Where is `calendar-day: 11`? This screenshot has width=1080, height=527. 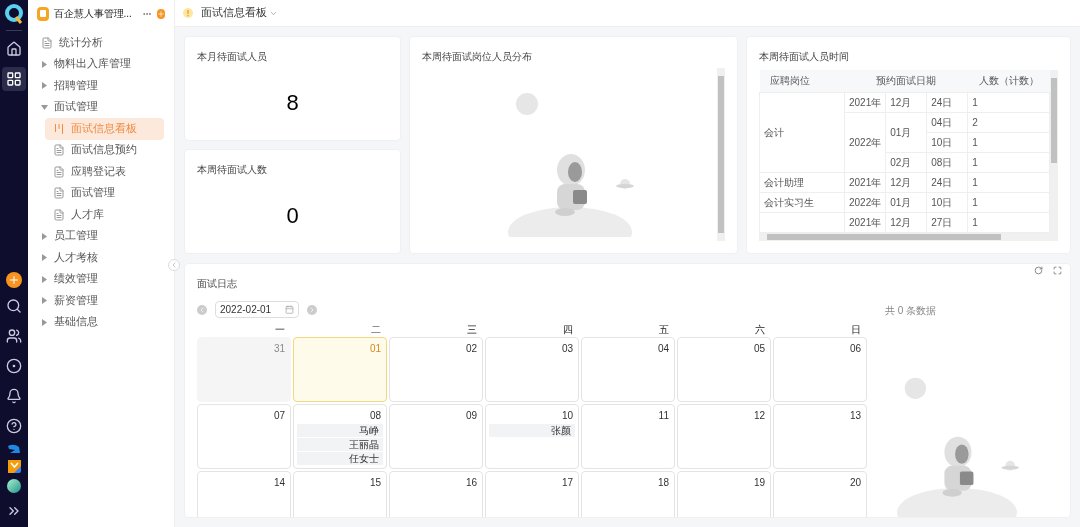 calendar-day: 11 is located at coordinates (628, 436).